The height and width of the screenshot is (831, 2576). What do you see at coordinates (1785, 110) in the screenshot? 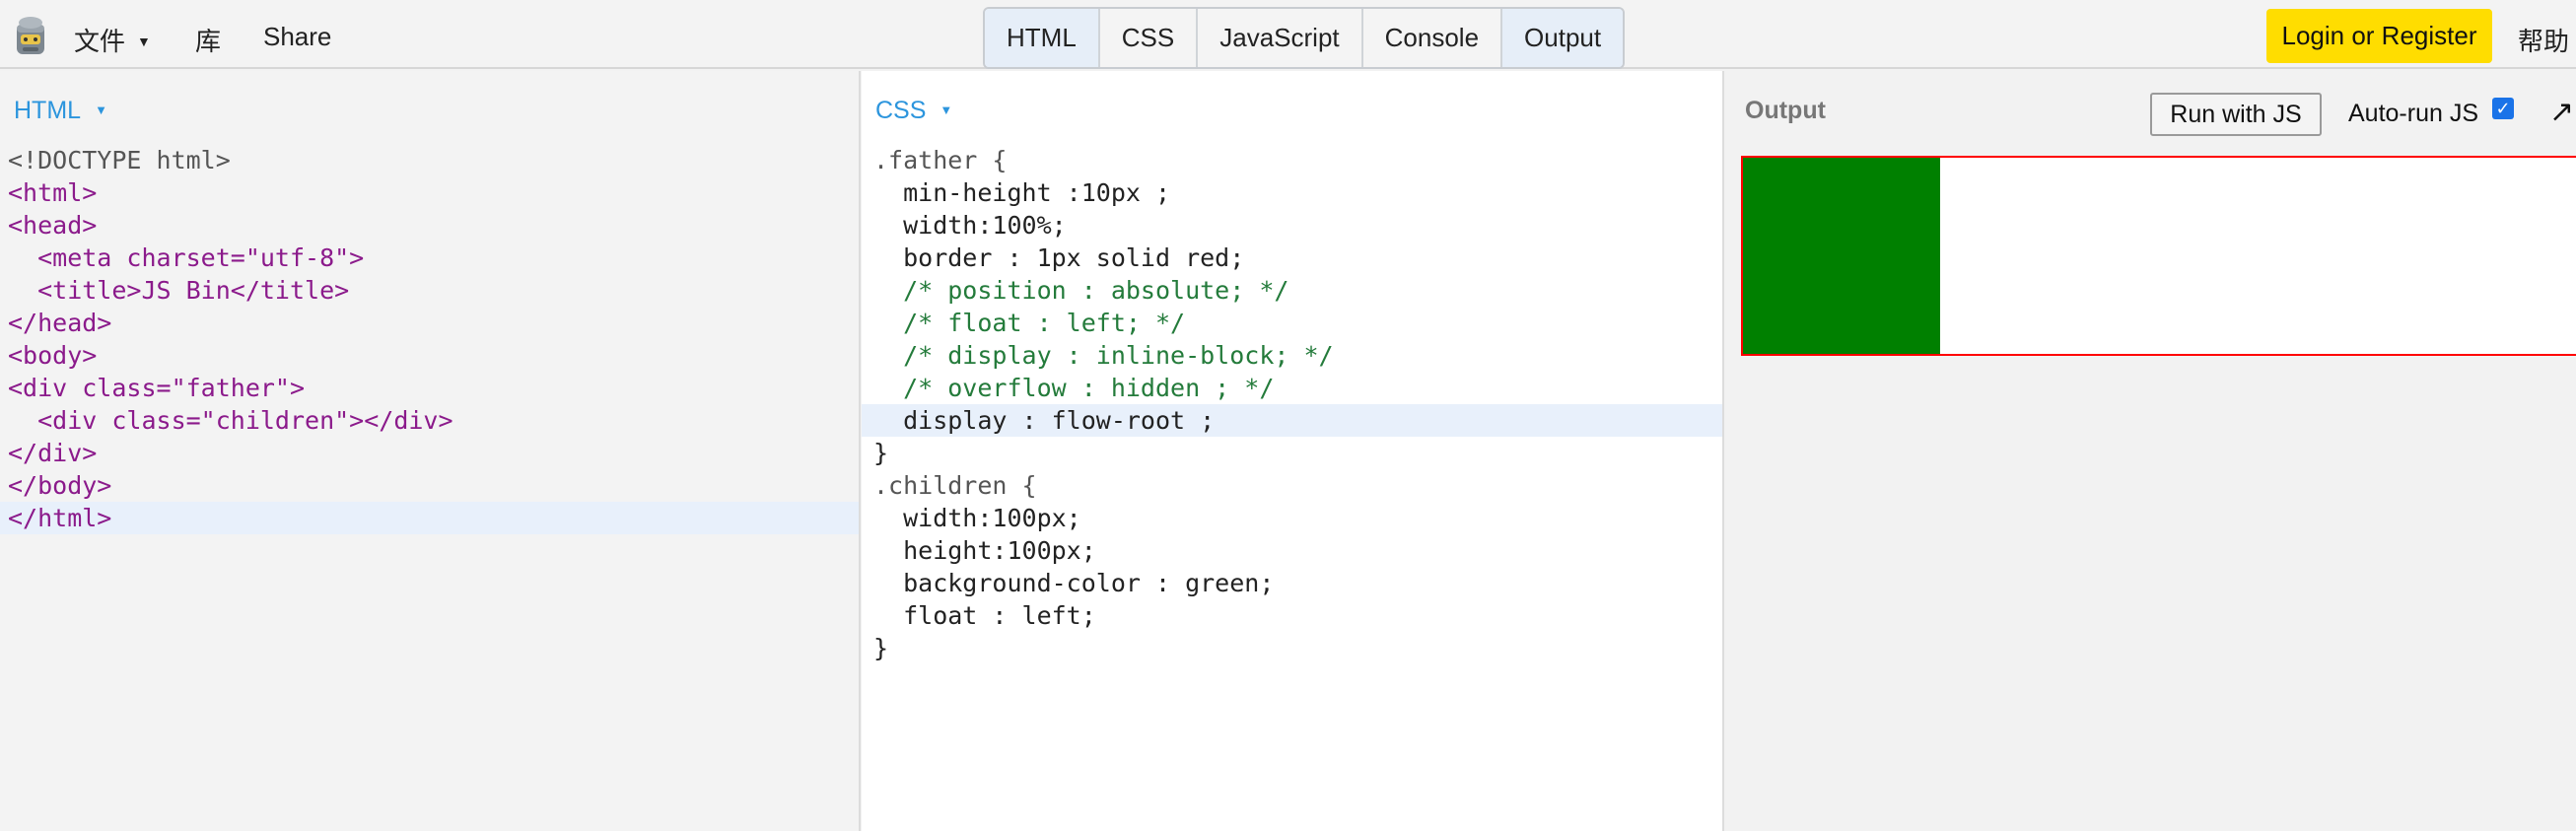
I see `output-panel-label: Output` at bounding box center [1785, 110].